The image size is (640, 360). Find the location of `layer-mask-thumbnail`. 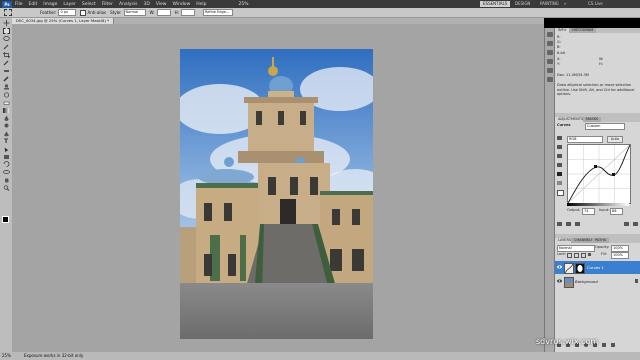

layer-mask-thumbnail is located at coordinates (580, 268).